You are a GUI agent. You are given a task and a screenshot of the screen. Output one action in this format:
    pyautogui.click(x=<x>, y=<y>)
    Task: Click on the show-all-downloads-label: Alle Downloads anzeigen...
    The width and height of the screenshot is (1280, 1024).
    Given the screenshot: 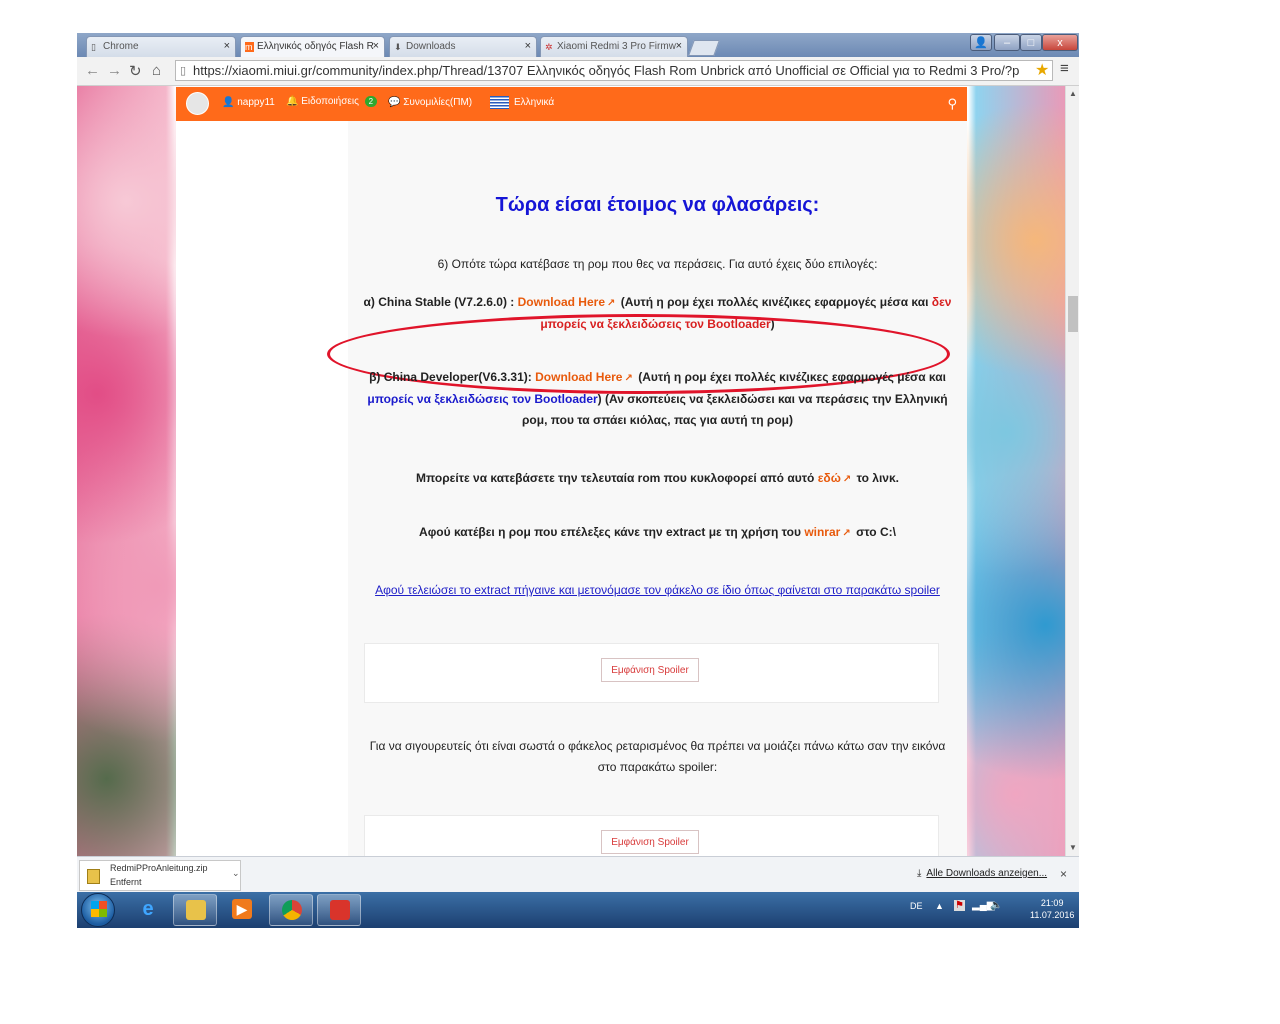 What is the action you would take?
    pyautogui.click(x=987, y=873)
    